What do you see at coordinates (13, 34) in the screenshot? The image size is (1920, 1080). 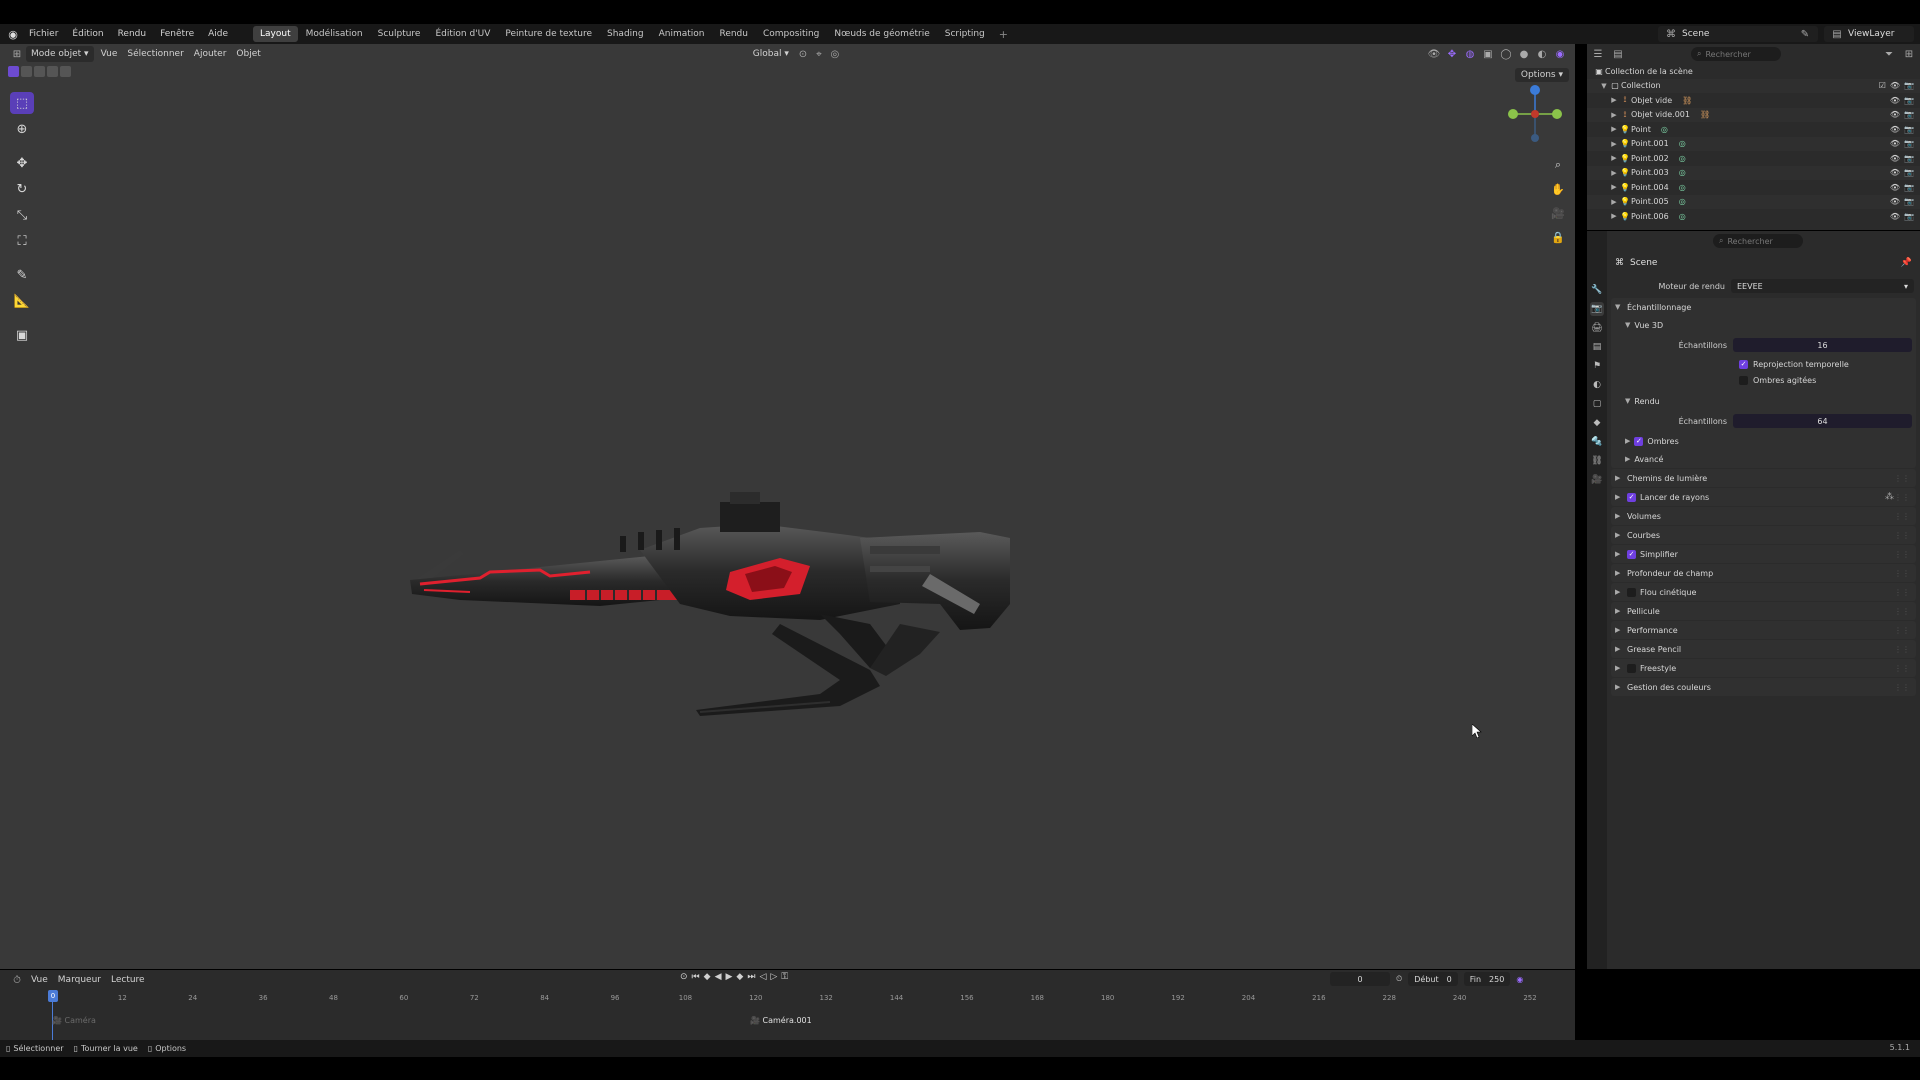 I see `blender-logo-icon: ◉` at bounding box center [13, 34].